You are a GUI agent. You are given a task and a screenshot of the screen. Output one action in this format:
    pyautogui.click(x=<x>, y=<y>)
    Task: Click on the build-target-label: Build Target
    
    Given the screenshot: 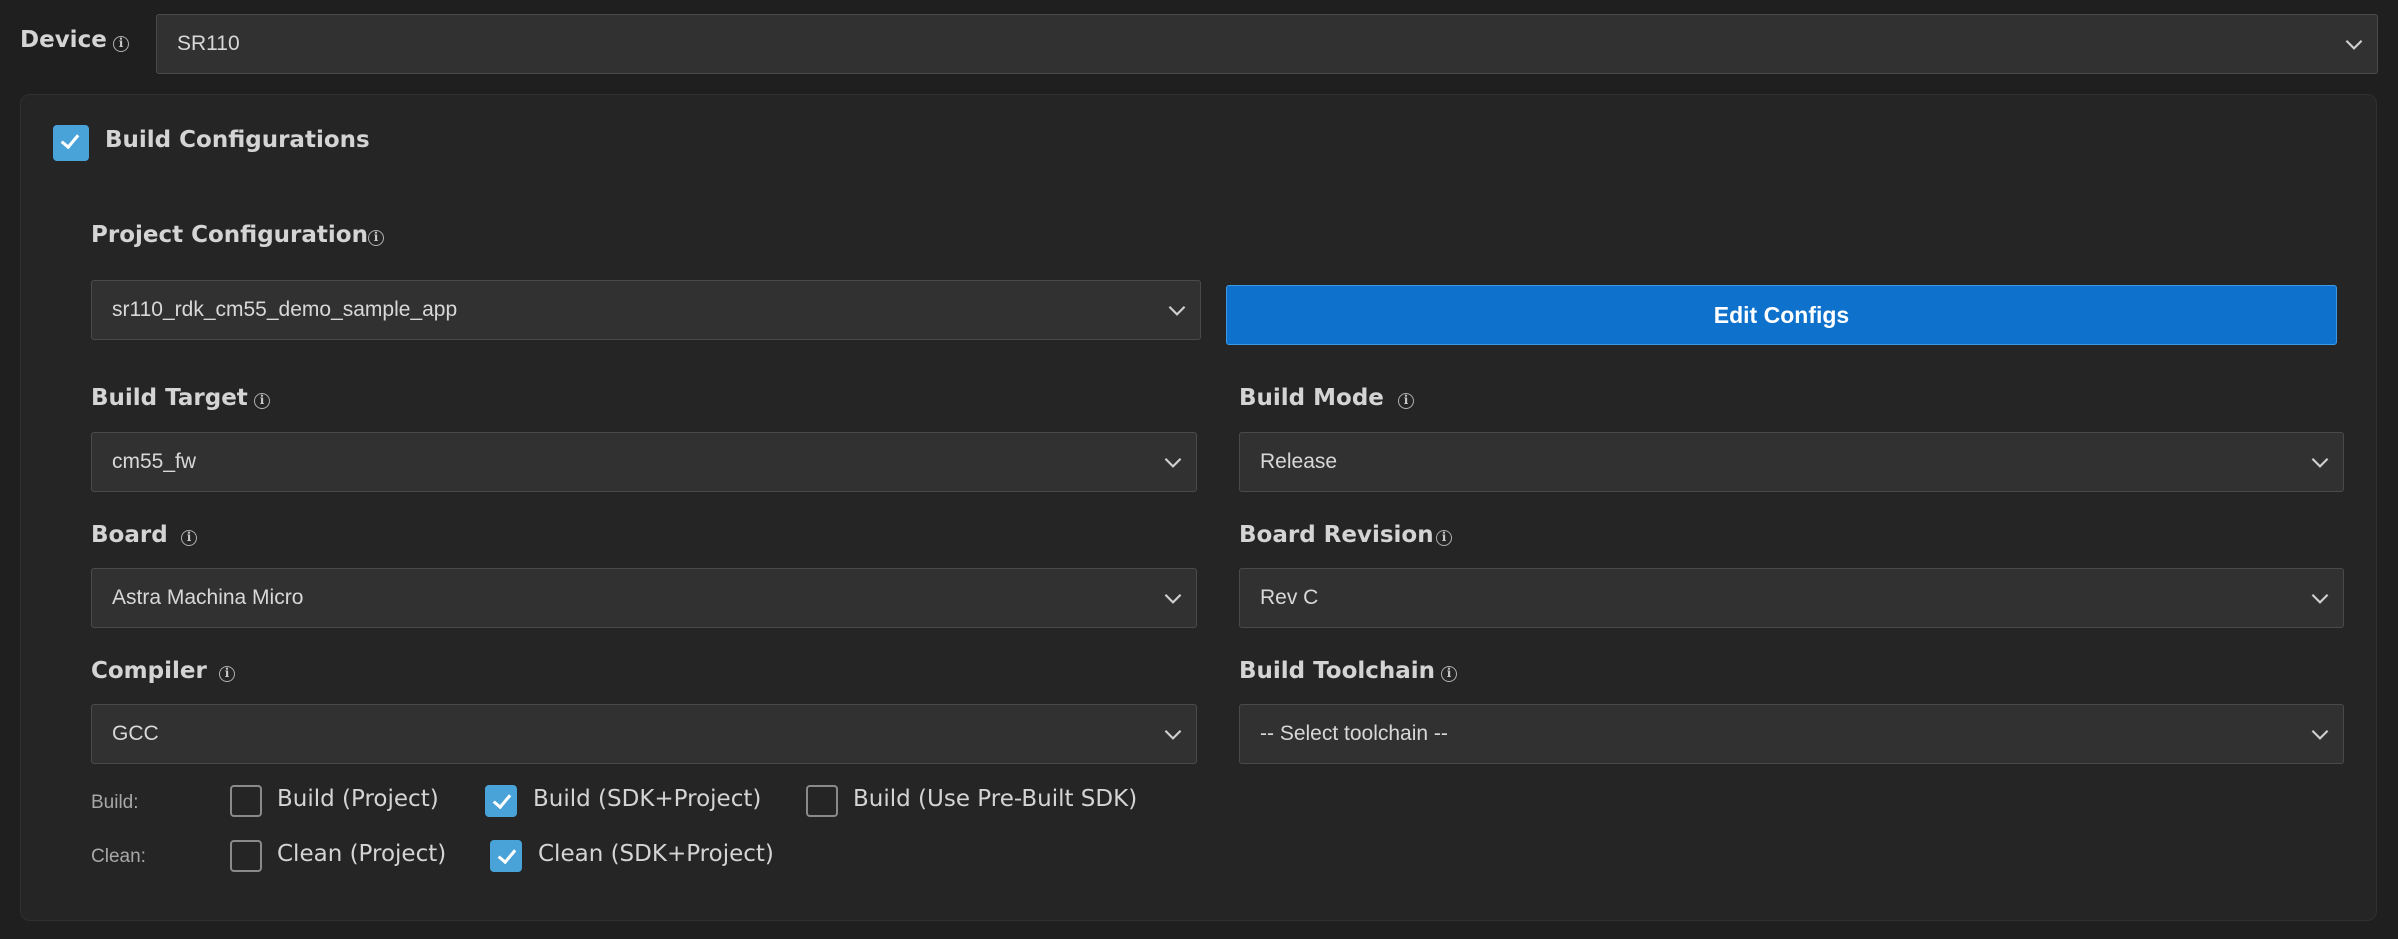 What is the action you would take?
    pyautogui.click(x=169, y=398)
    